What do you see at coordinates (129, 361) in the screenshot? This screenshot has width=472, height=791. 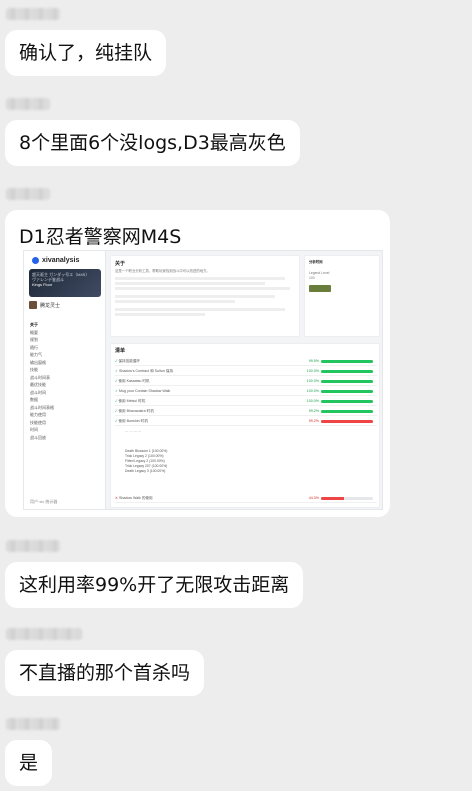 I see `row-label: 保持技能循环` at bounding box center [129, 361].